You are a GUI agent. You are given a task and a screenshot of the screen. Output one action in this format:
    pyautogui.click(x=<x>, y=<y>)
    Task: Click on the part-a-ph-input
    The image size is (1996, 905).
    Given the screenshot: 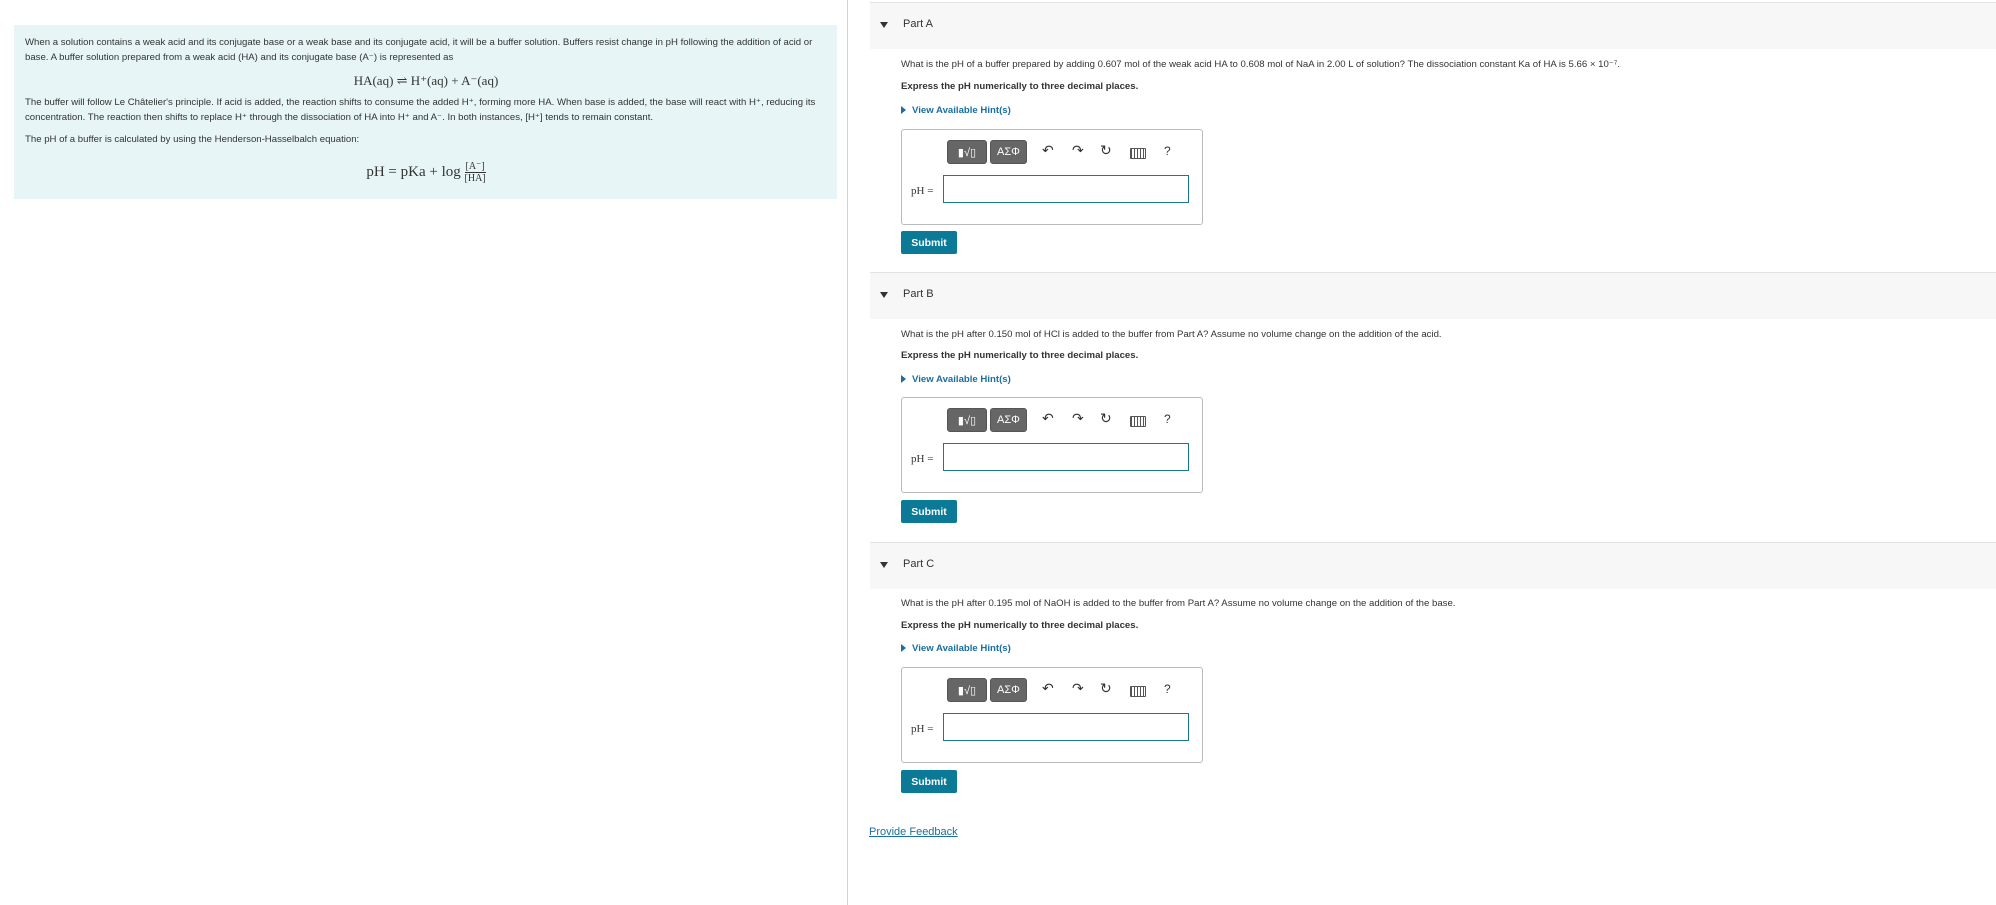 What is the action you would take?
    pyautogui.click(x=1066, y=189)
    